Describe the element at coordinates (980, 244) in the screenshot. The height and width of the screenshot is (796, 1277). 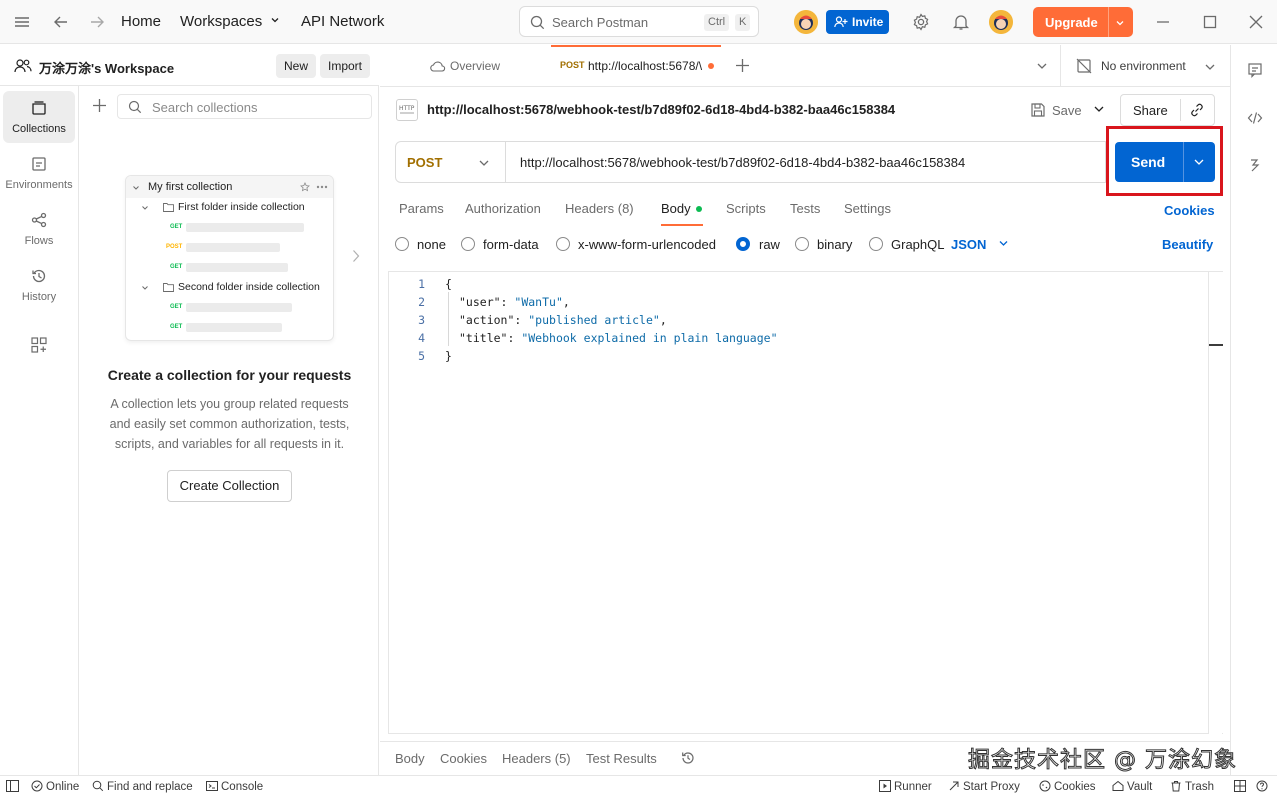
I see `format-select: JSON` at that location.